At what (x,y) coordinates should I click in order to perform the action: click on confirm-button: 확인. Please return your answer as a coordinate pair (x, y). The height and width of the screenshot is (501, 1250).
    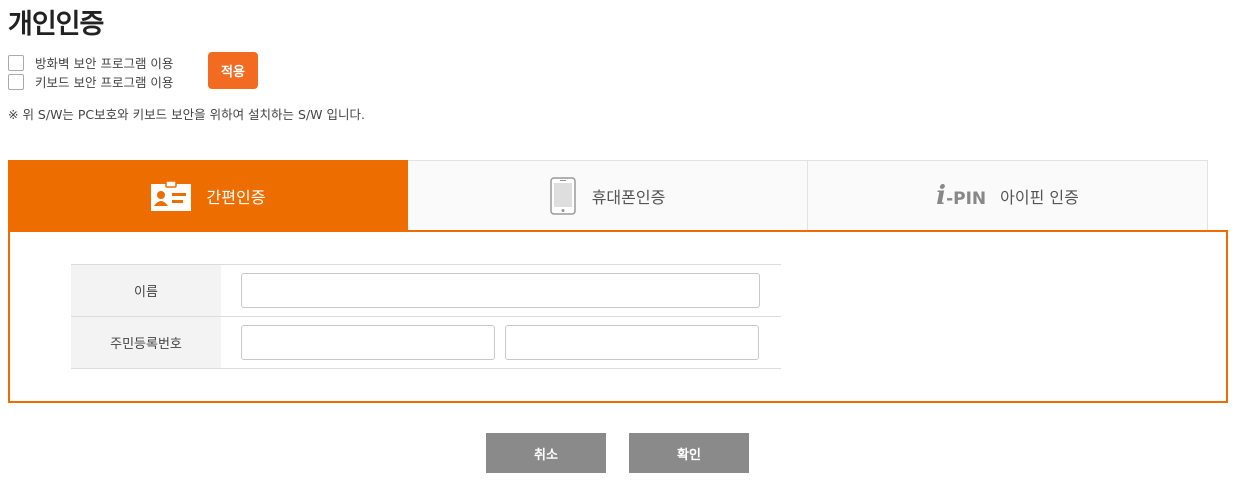
    Looking at the image, I should click on (689, 453).